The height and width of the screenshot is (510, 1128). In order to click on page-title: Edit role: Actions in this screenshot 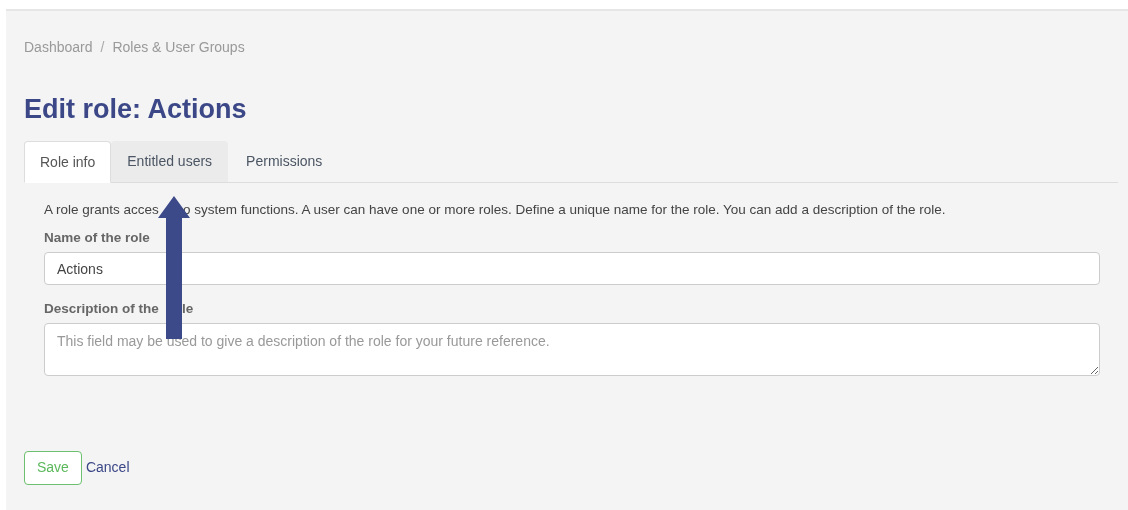, I will do `click(135, 109)`.